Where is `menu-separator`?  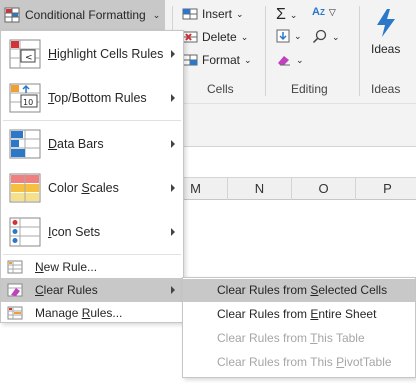
menu-separator is located at coordinates (92, 120).